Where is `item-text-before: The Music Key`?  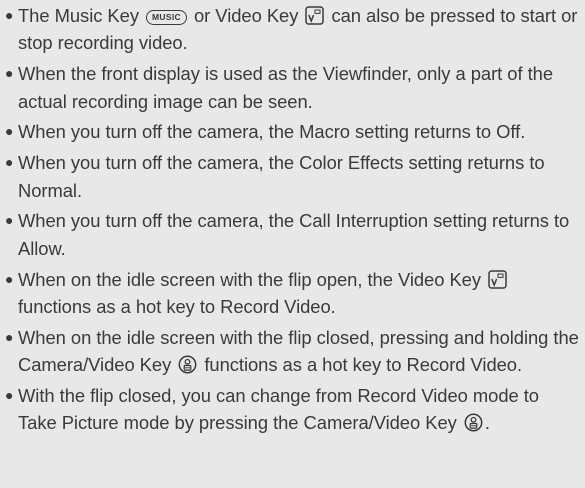 item-text-before: The Music Key is located at coordinates (81, 15).